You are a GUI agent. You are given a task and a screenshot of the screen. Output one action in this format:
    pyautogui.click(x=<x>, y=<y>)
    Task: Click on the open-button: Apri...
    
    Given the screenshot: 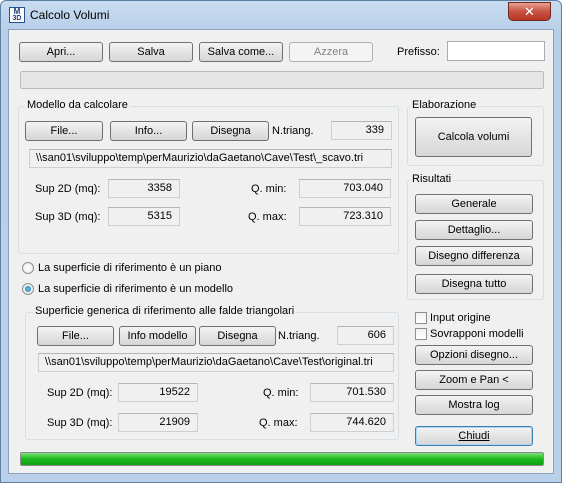 What is the action you would take?
    pyautogui.click(x=61, y=52)
    